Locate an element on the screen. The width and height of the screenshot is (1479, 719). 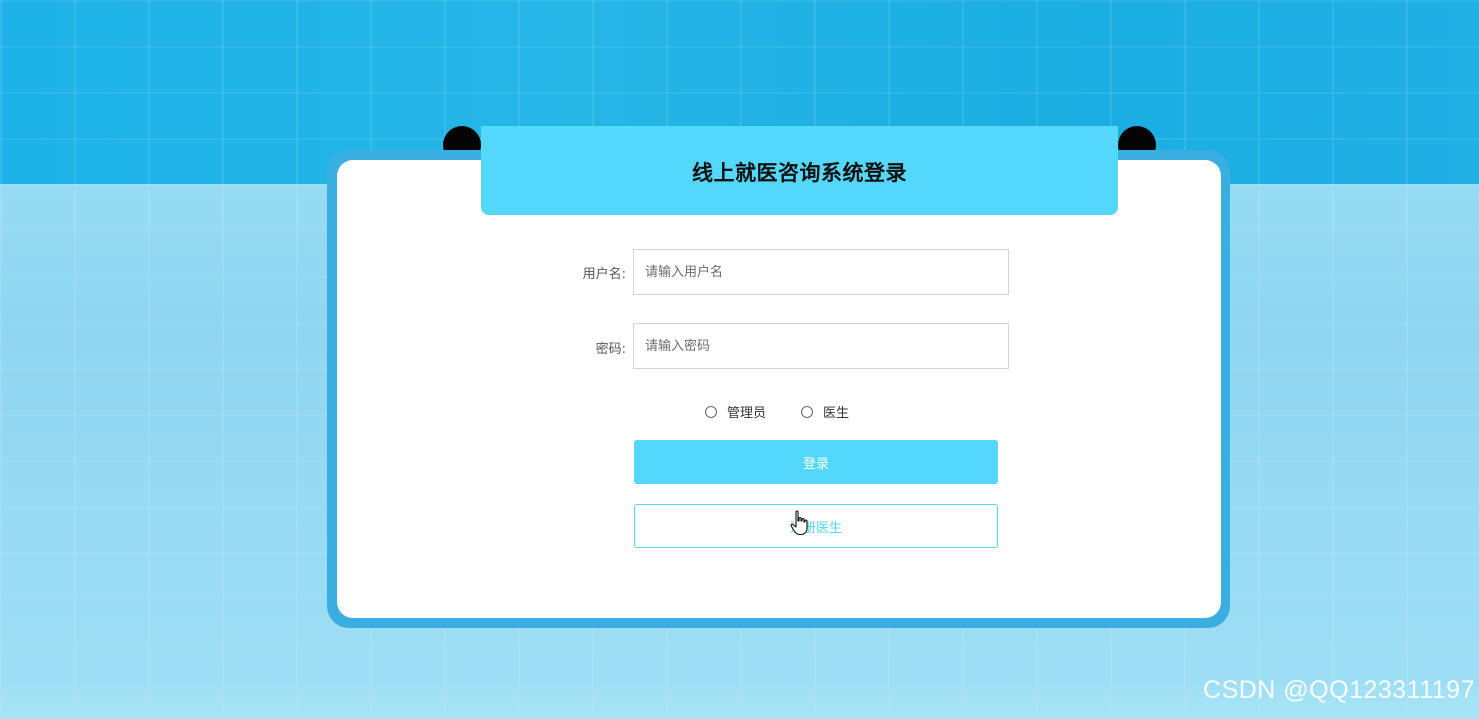
login-button: 登录 is located at coordinates (816, 462).